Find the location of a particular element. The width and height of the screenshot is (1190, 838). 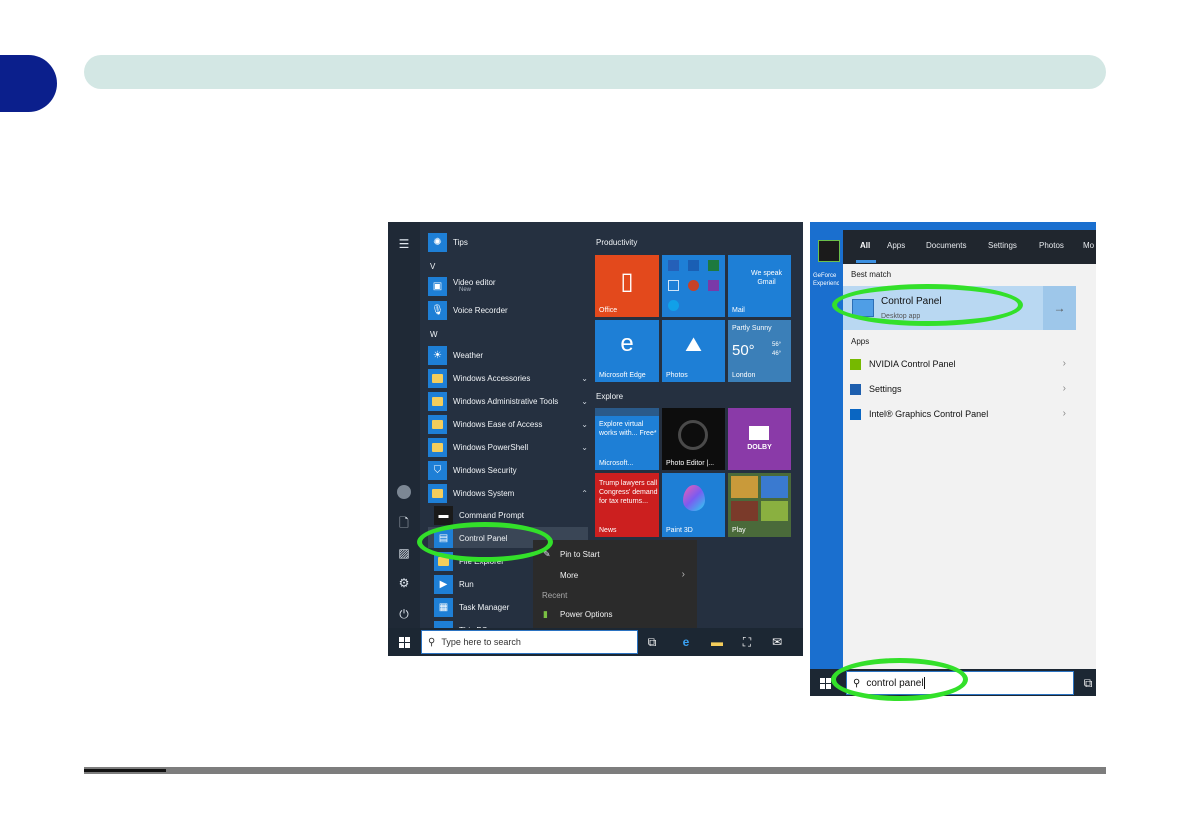

tab-apps: Apps is located at coordinates (896, 245).